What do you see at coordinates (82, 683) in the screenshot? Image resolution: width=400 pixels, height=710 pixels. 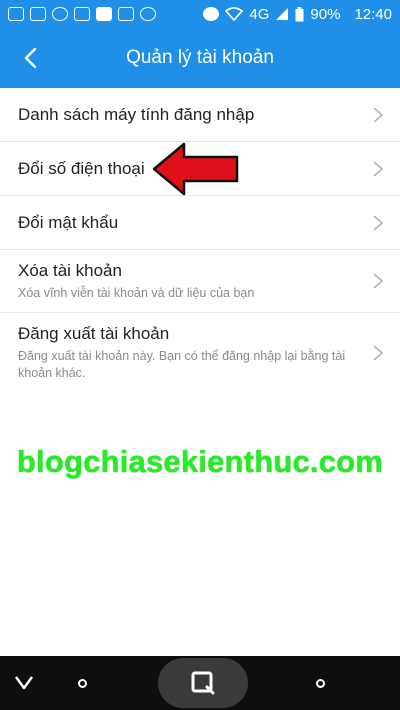 I see `nav-dot-left-icon` at bounding box center [82, 683].